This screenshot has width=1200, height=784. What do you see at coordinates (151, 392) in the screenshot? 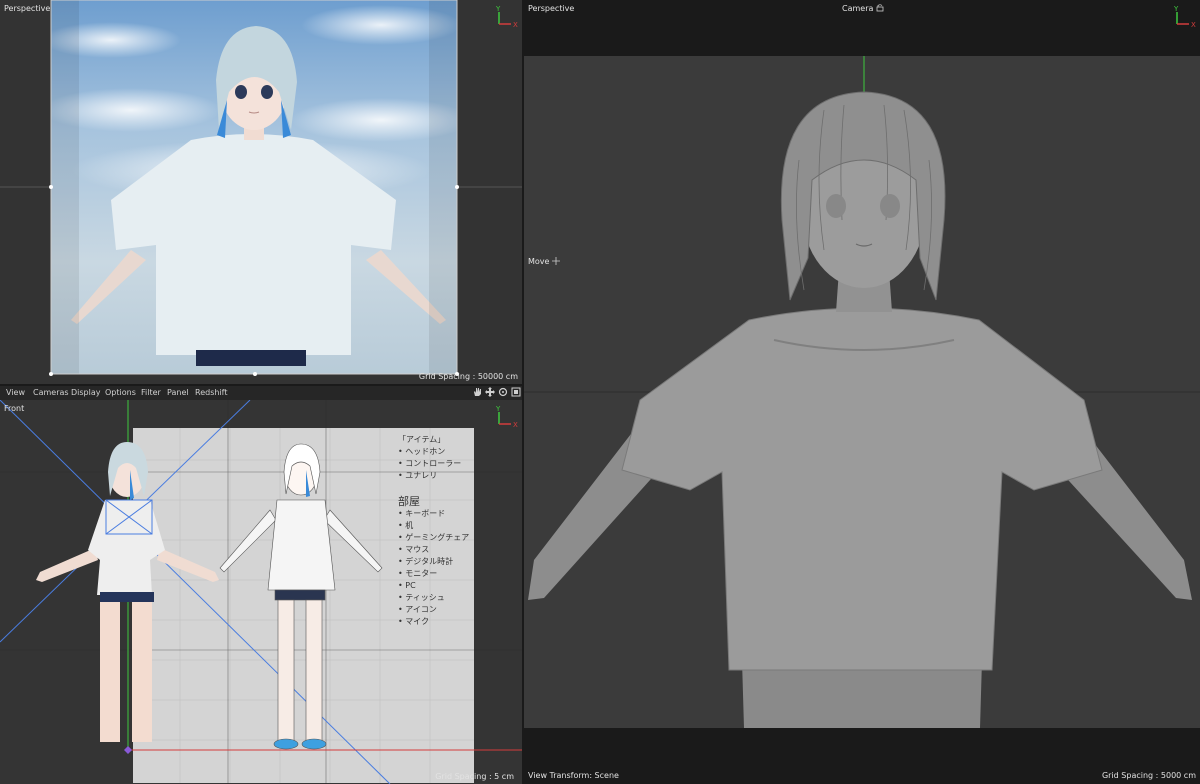
I see `menu-filter: Filter` at bounding box center [151, 392].